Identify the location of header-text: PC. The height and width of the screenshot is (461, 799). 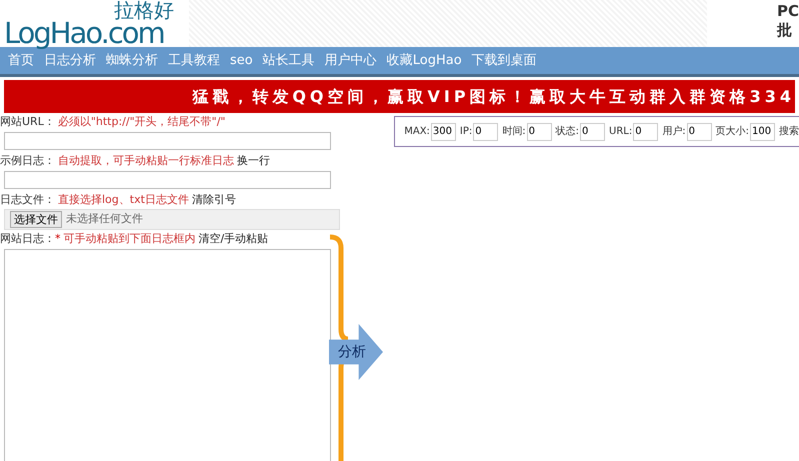
(787, 11).